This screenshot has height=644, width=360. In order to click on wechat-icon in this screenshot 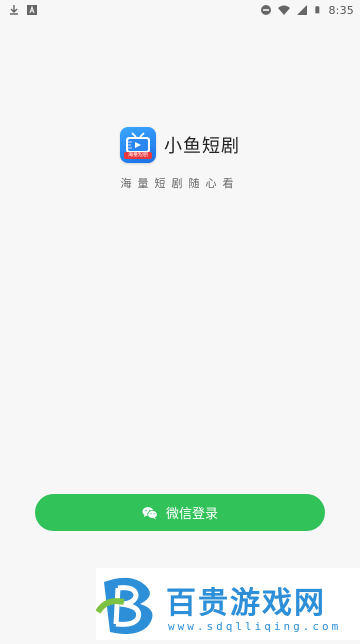, I will do `click(150, 512)`.